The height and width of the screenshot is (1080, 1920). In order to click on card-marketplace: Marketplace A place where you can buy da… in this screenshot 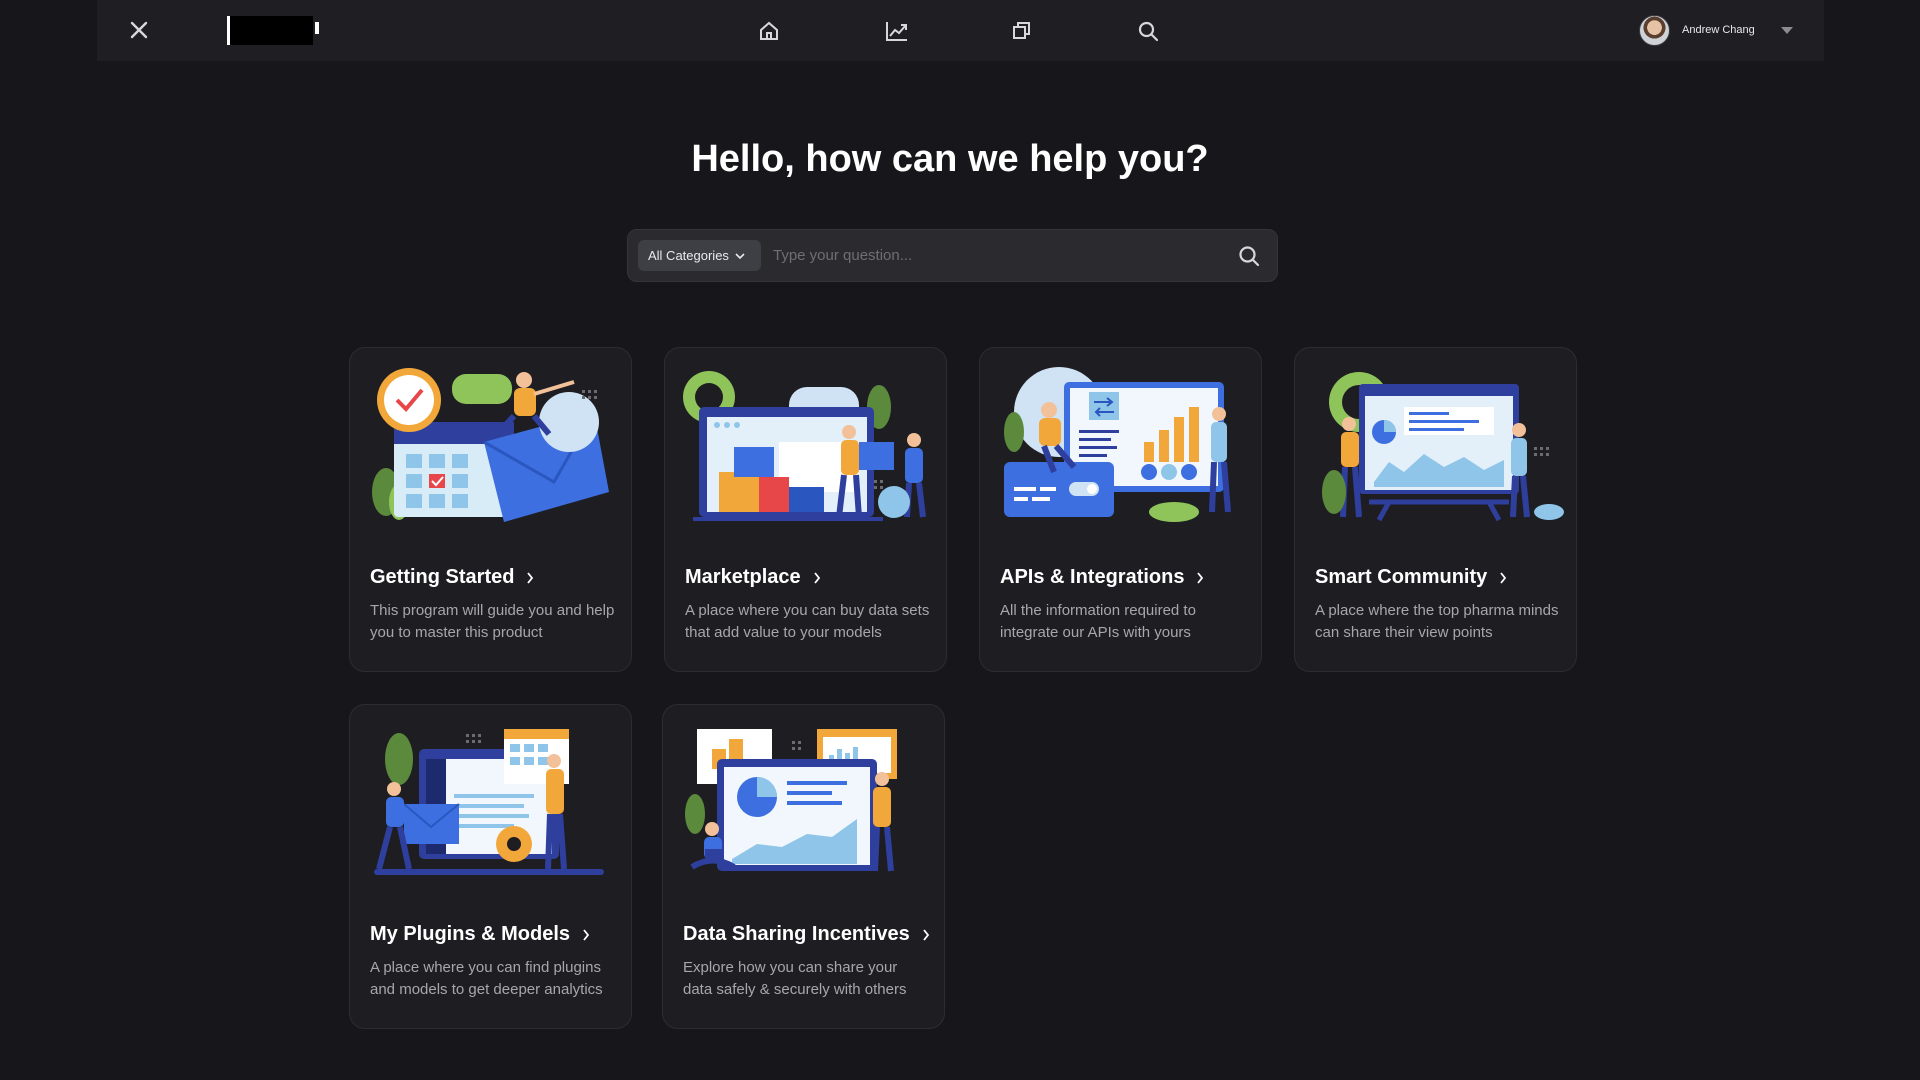, I will do `click(805, 509)`.